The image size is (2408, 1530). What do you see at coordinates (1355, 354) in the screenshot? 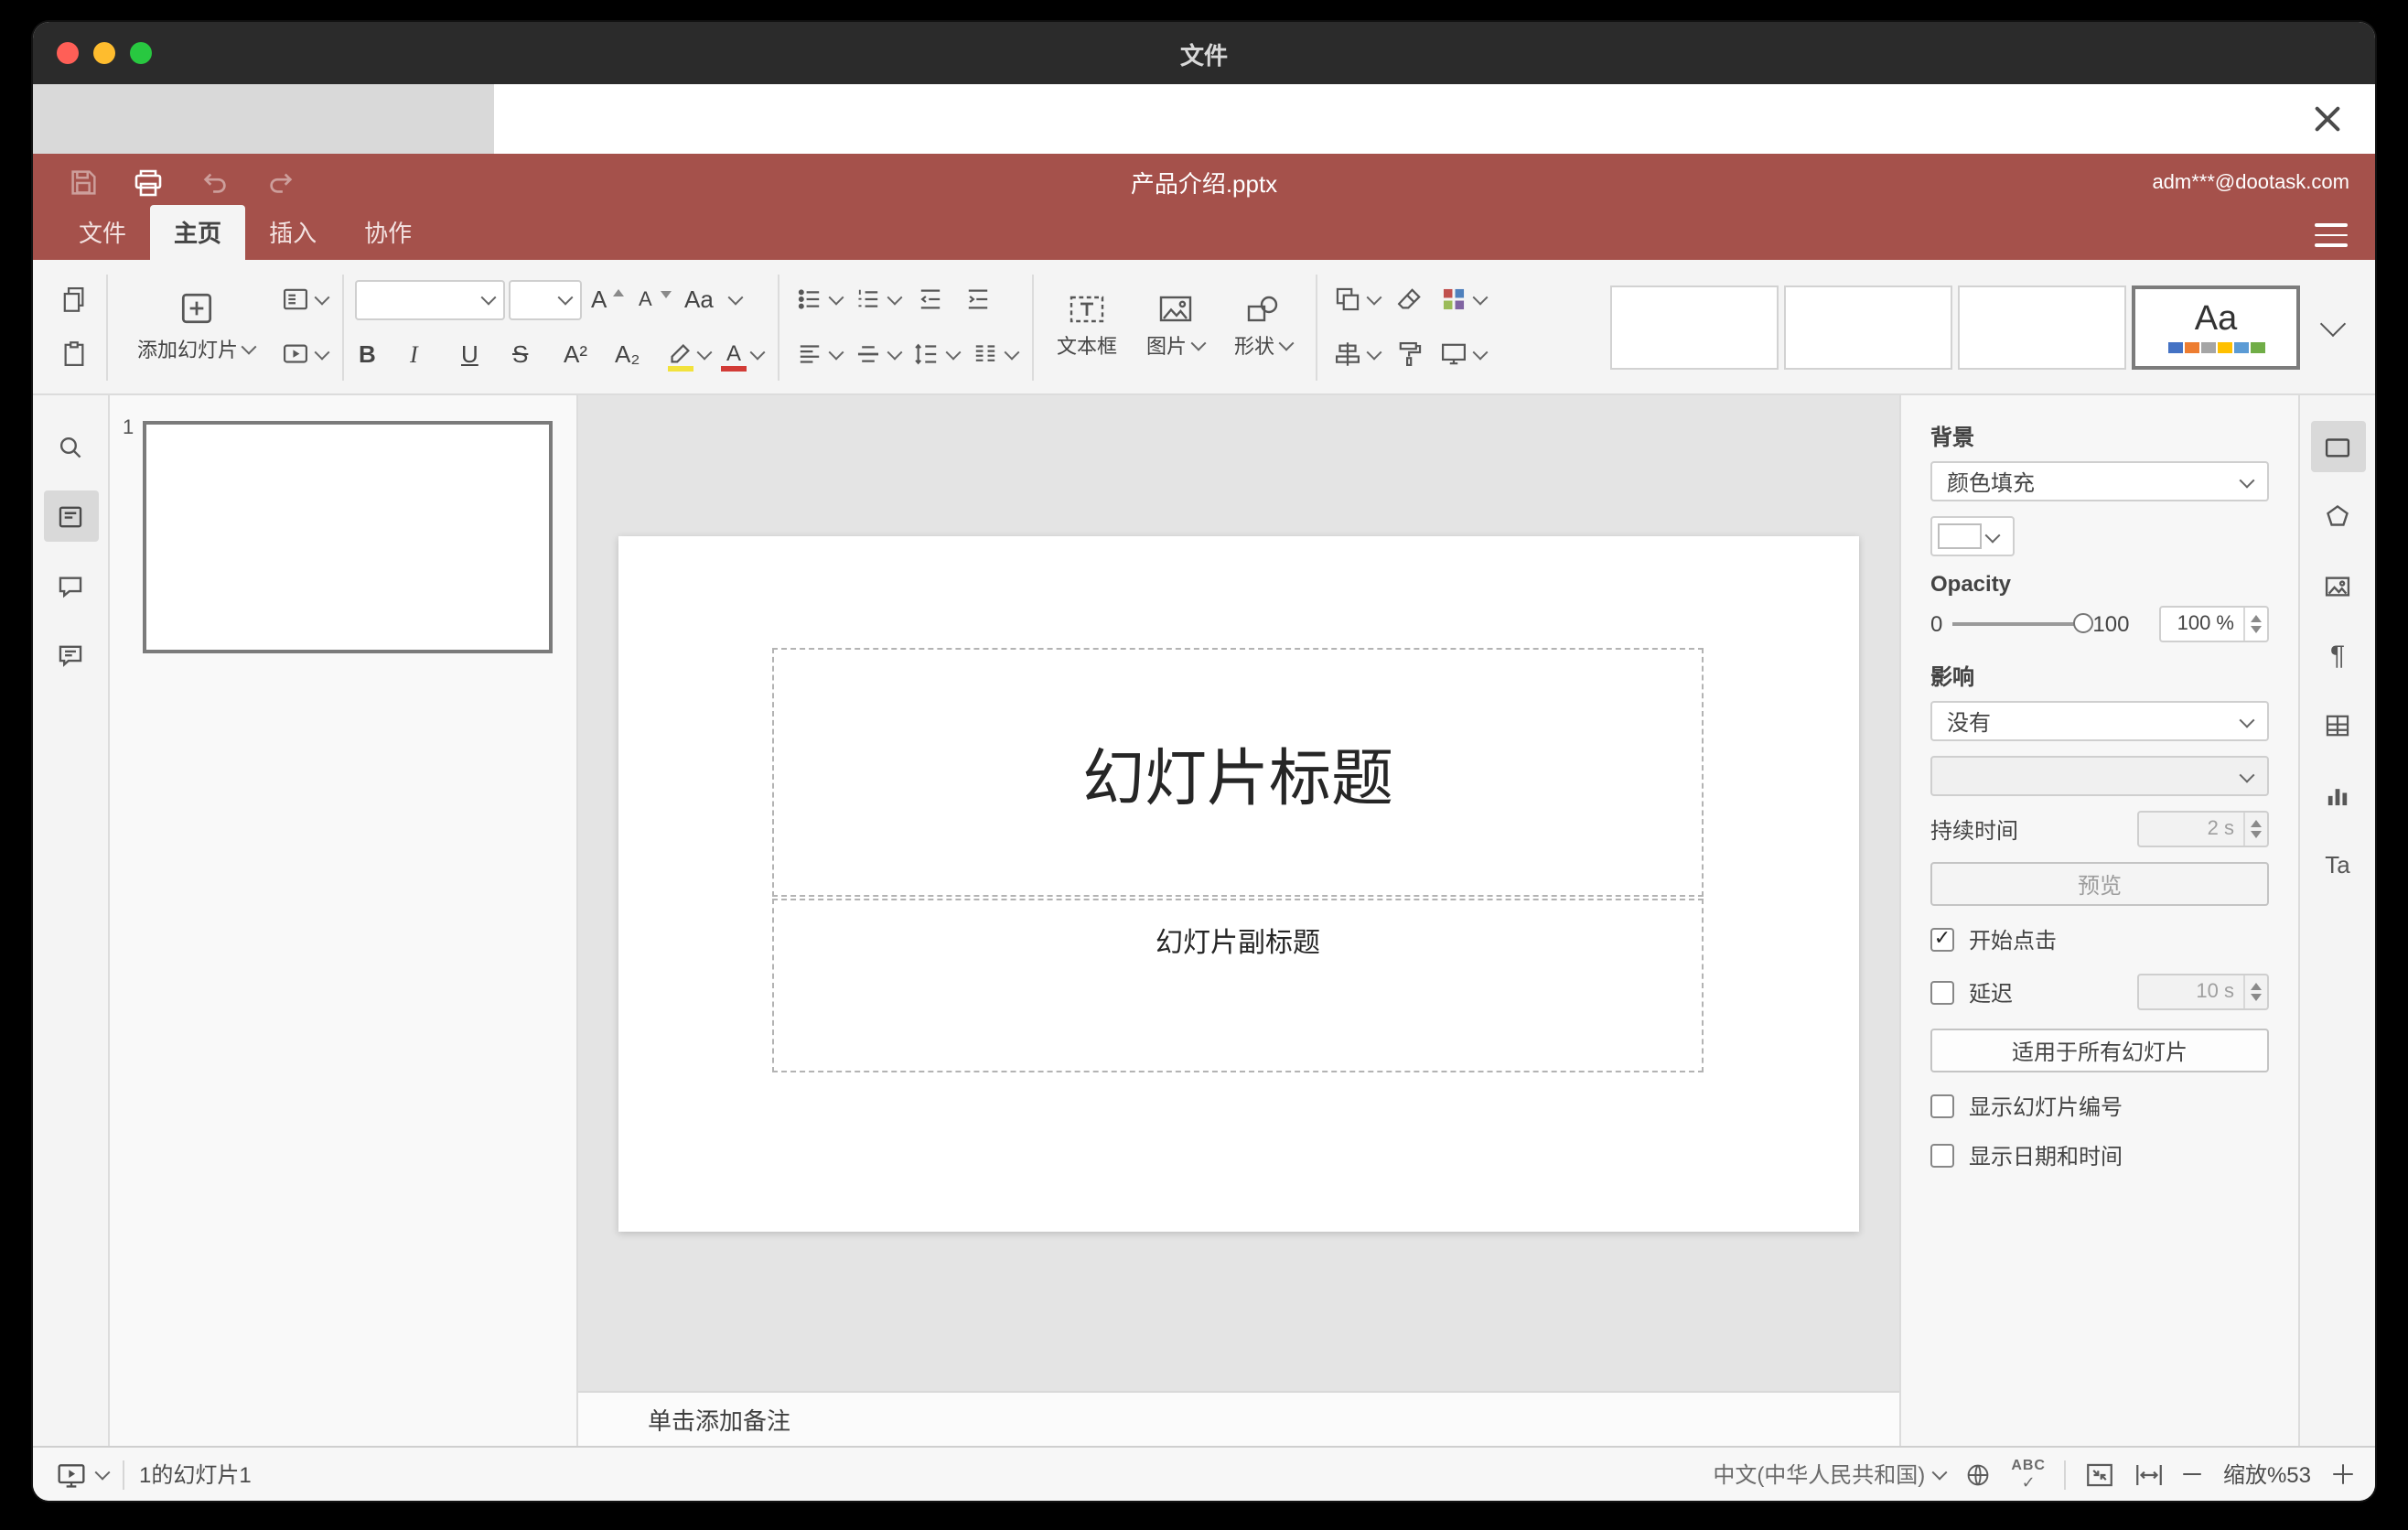
I see `align-shape-button` at bounding box center [1355, 354].